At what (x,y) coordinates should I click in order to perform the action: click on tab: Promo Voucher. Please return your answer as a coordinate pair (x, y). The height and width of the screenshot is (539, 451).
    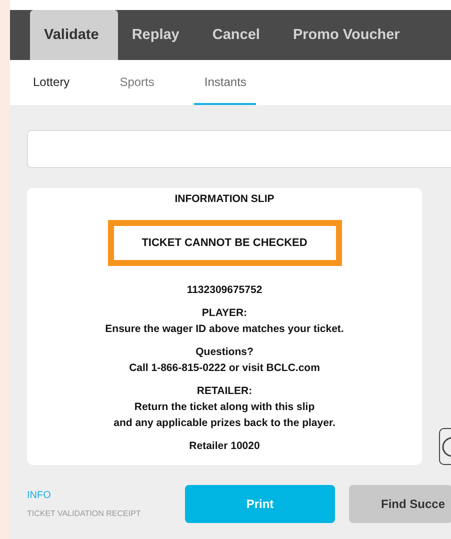
    Looking at the image, I should click on (348, 35).